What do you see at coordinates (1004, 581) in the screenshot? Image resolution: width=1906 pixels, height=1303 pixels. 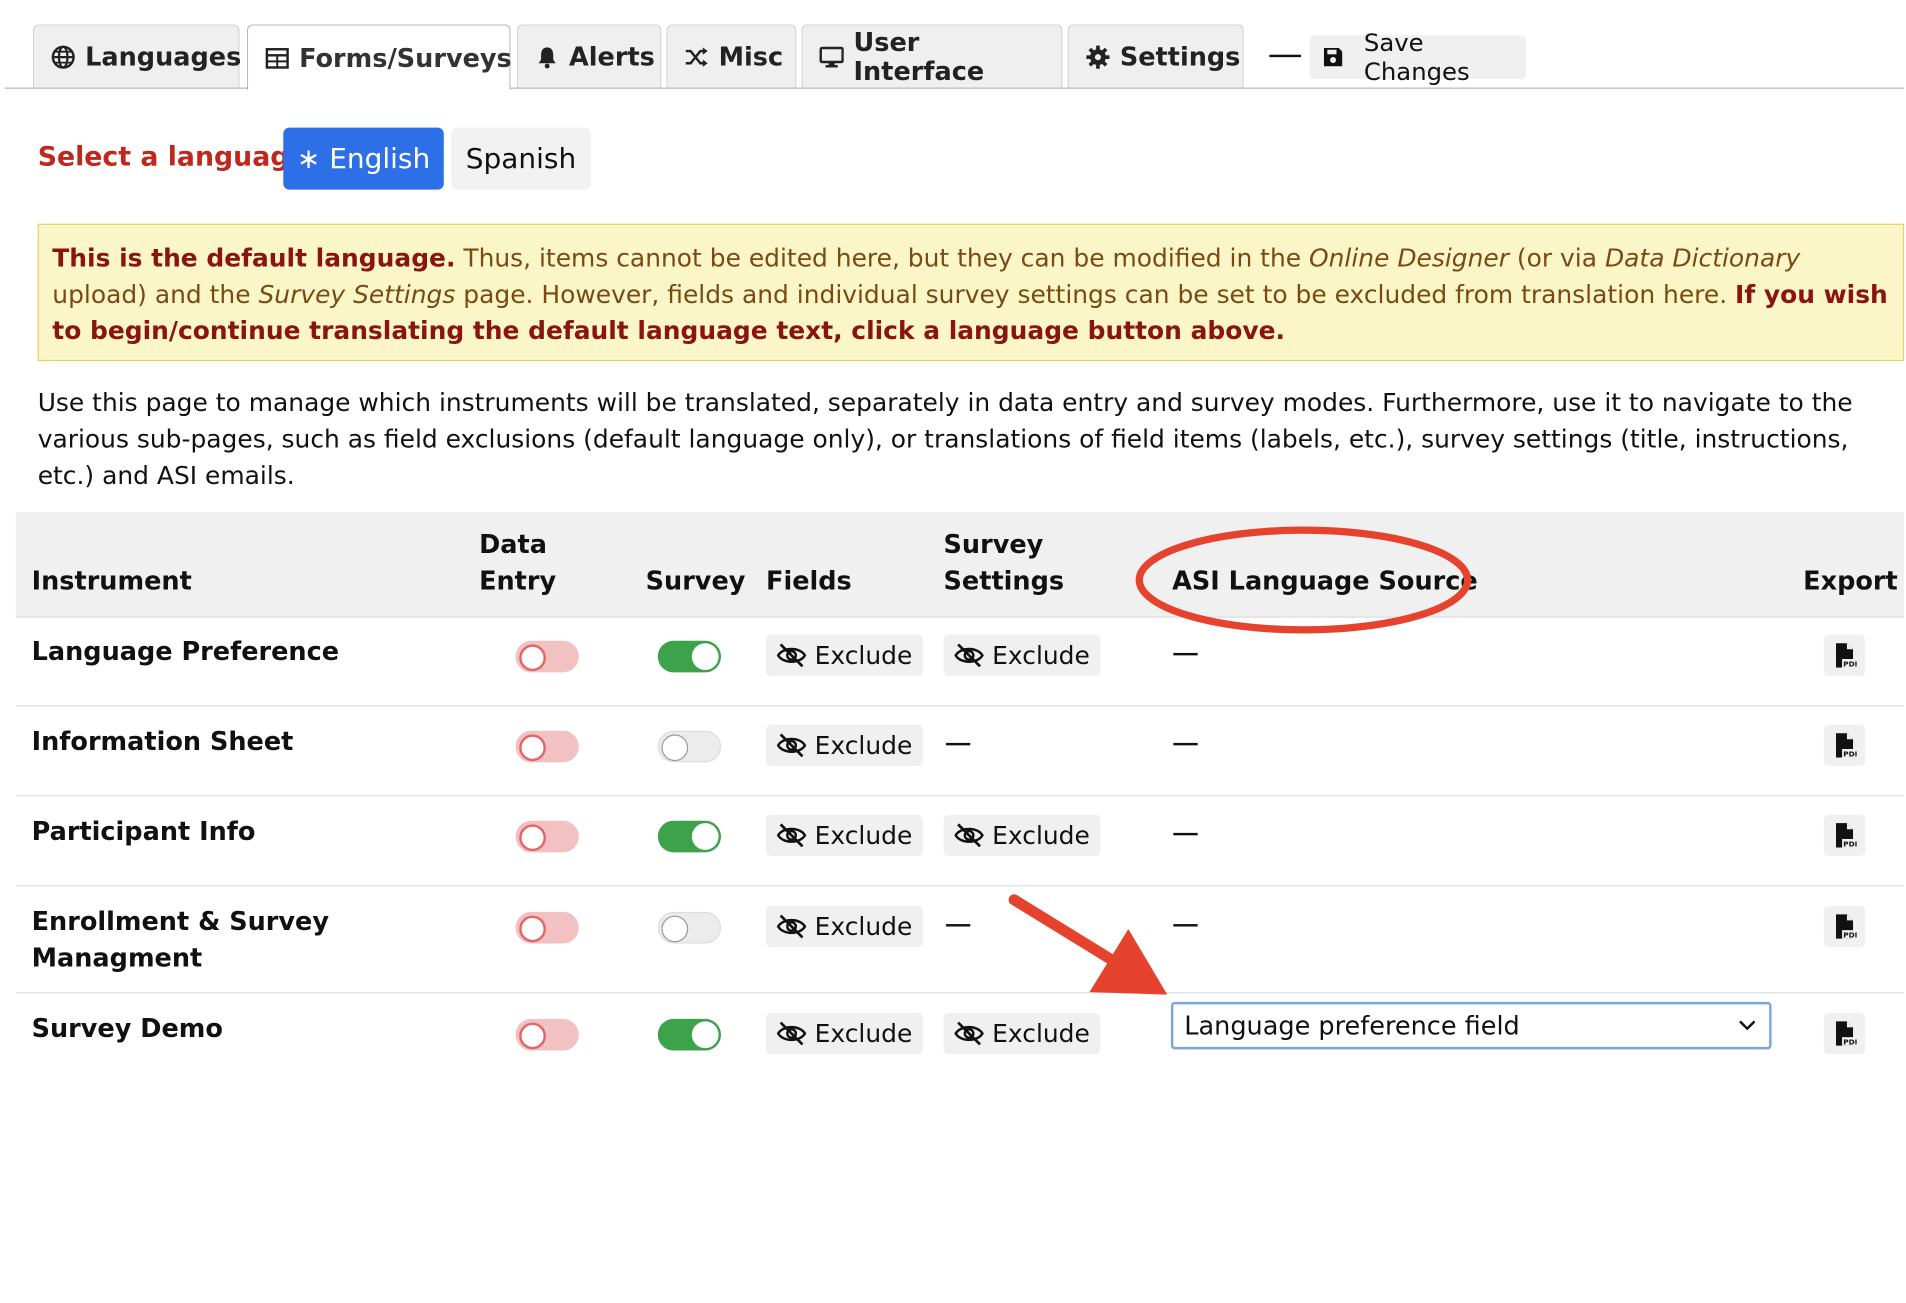 I see `header-survey-settings-line2: Settings` at bounding box center [1004, 581].